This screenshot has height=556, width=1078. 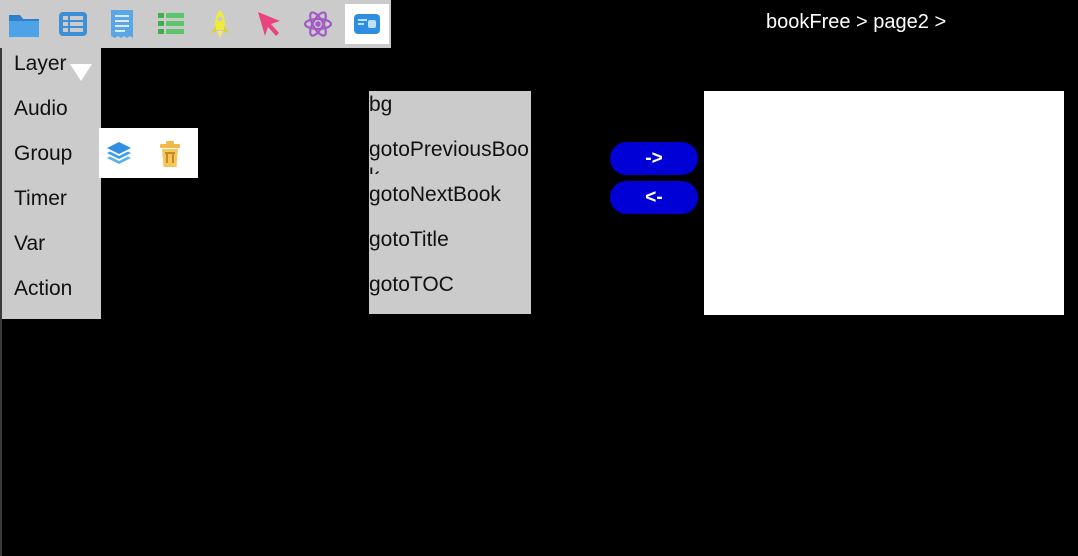 I want to click on layers-icon, so click(x=119, y=154).